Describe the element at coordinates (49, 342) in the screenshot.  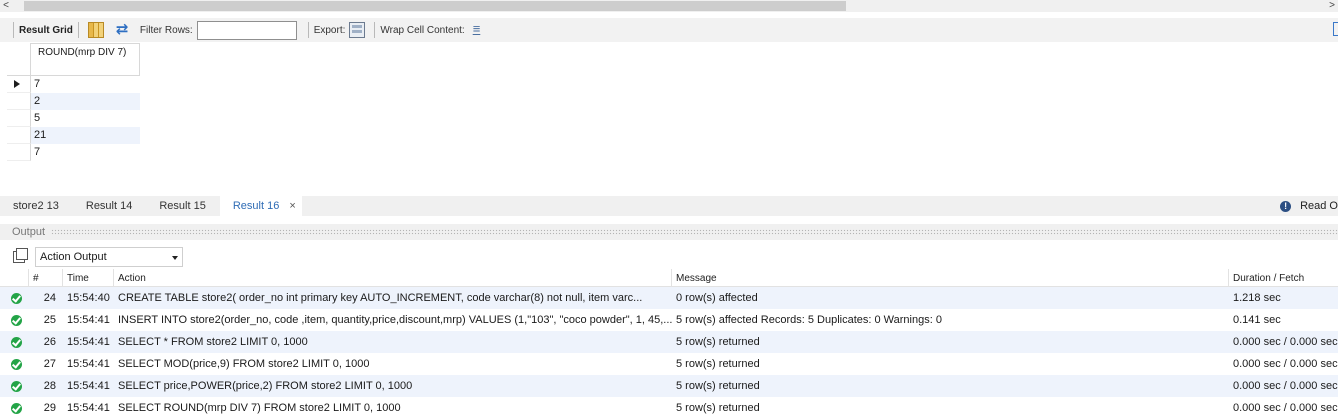
I see `row-number: 26` at that location.